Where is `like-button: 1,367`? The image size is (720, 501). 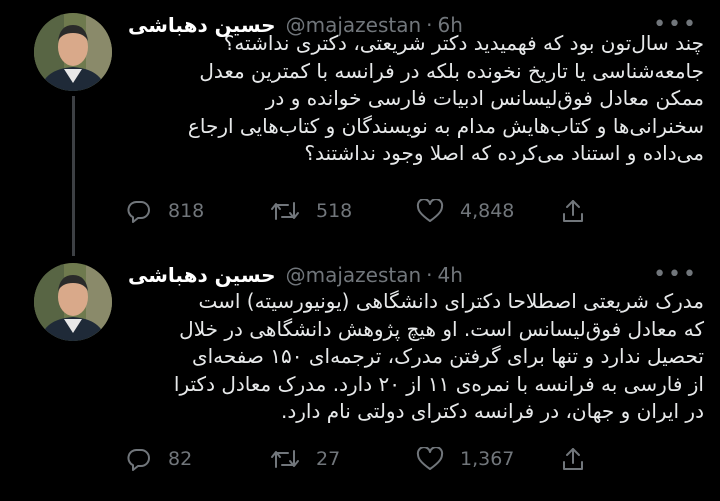
like-button: 1,367 is located at coordinates (465, 459).